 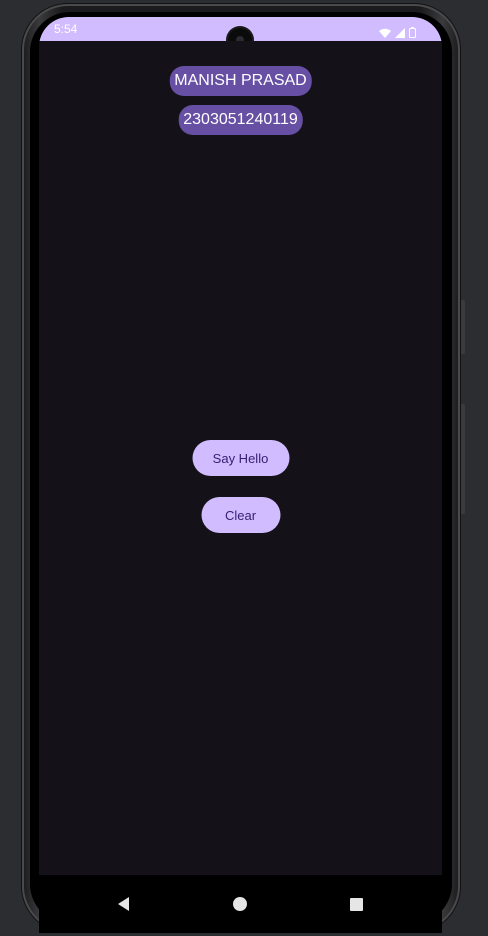 What do you see at coordinates (66, 29) in the screenshot?
I see `status-time: 5:54` at bounding box center [66, 29].